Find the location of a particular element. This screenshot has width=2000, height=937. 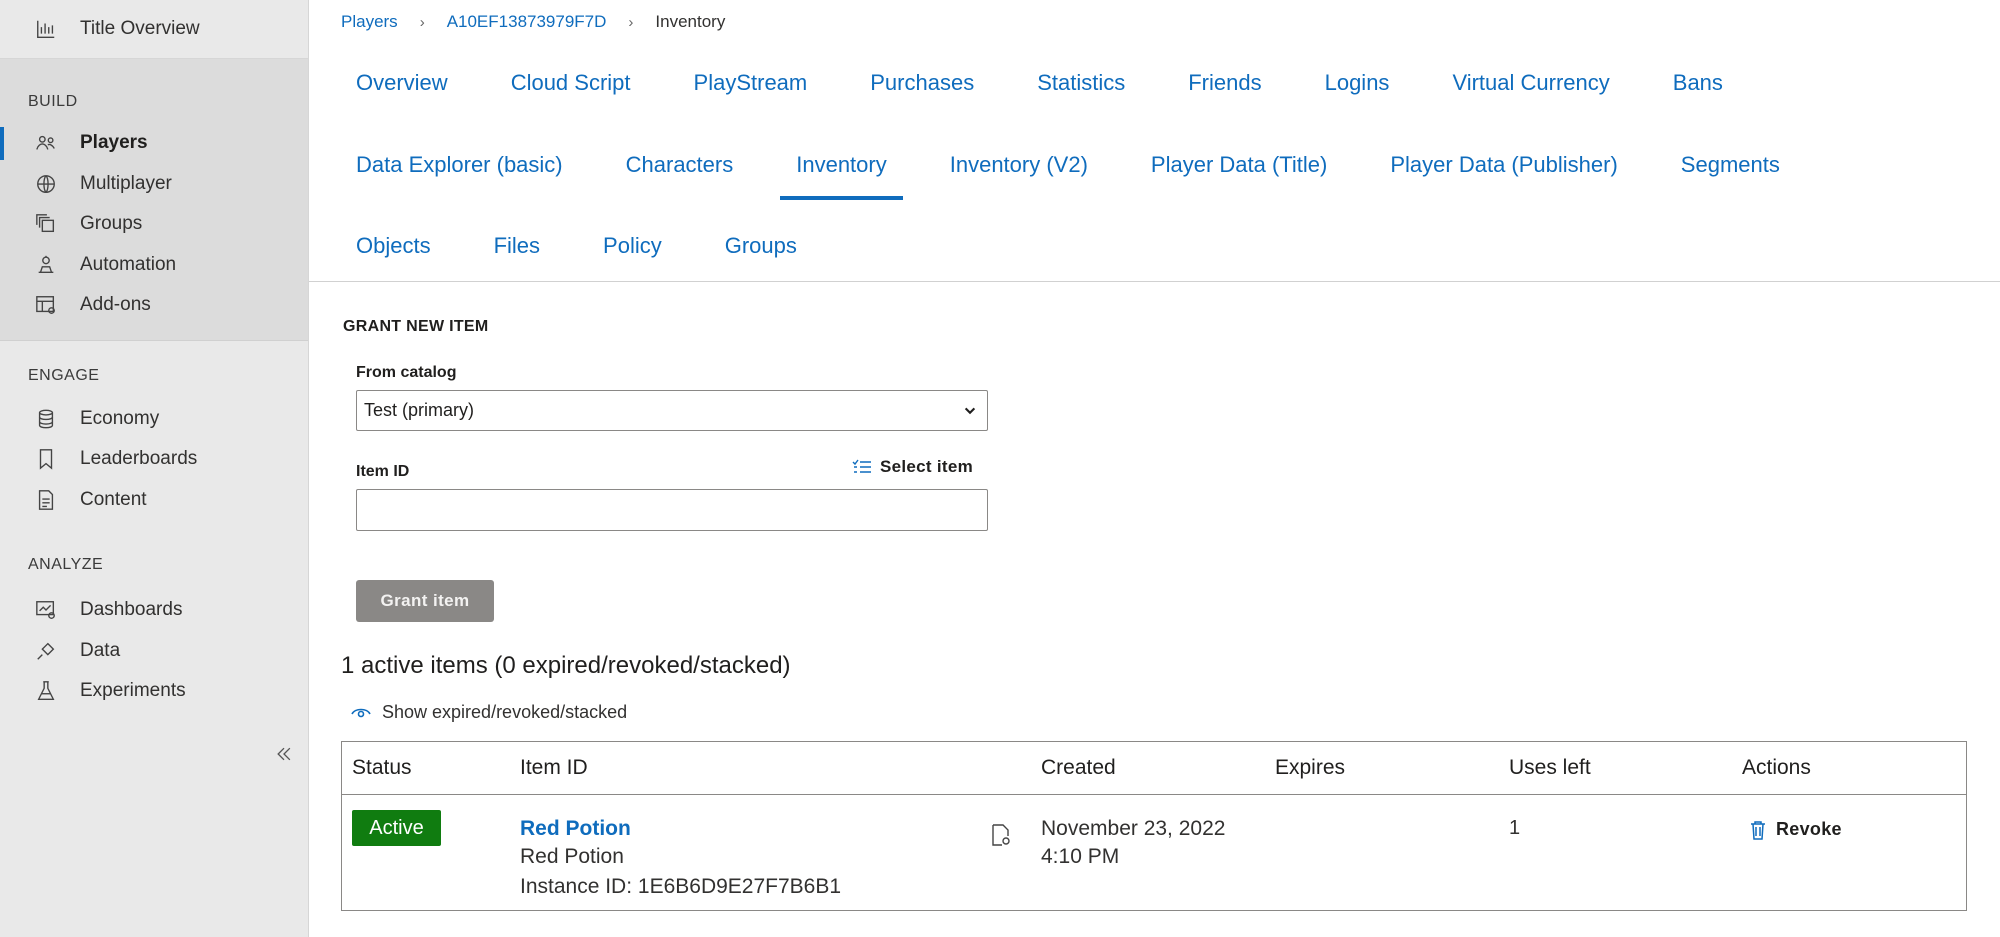

tab-policy: Policy is located at coordinates (632, 246).